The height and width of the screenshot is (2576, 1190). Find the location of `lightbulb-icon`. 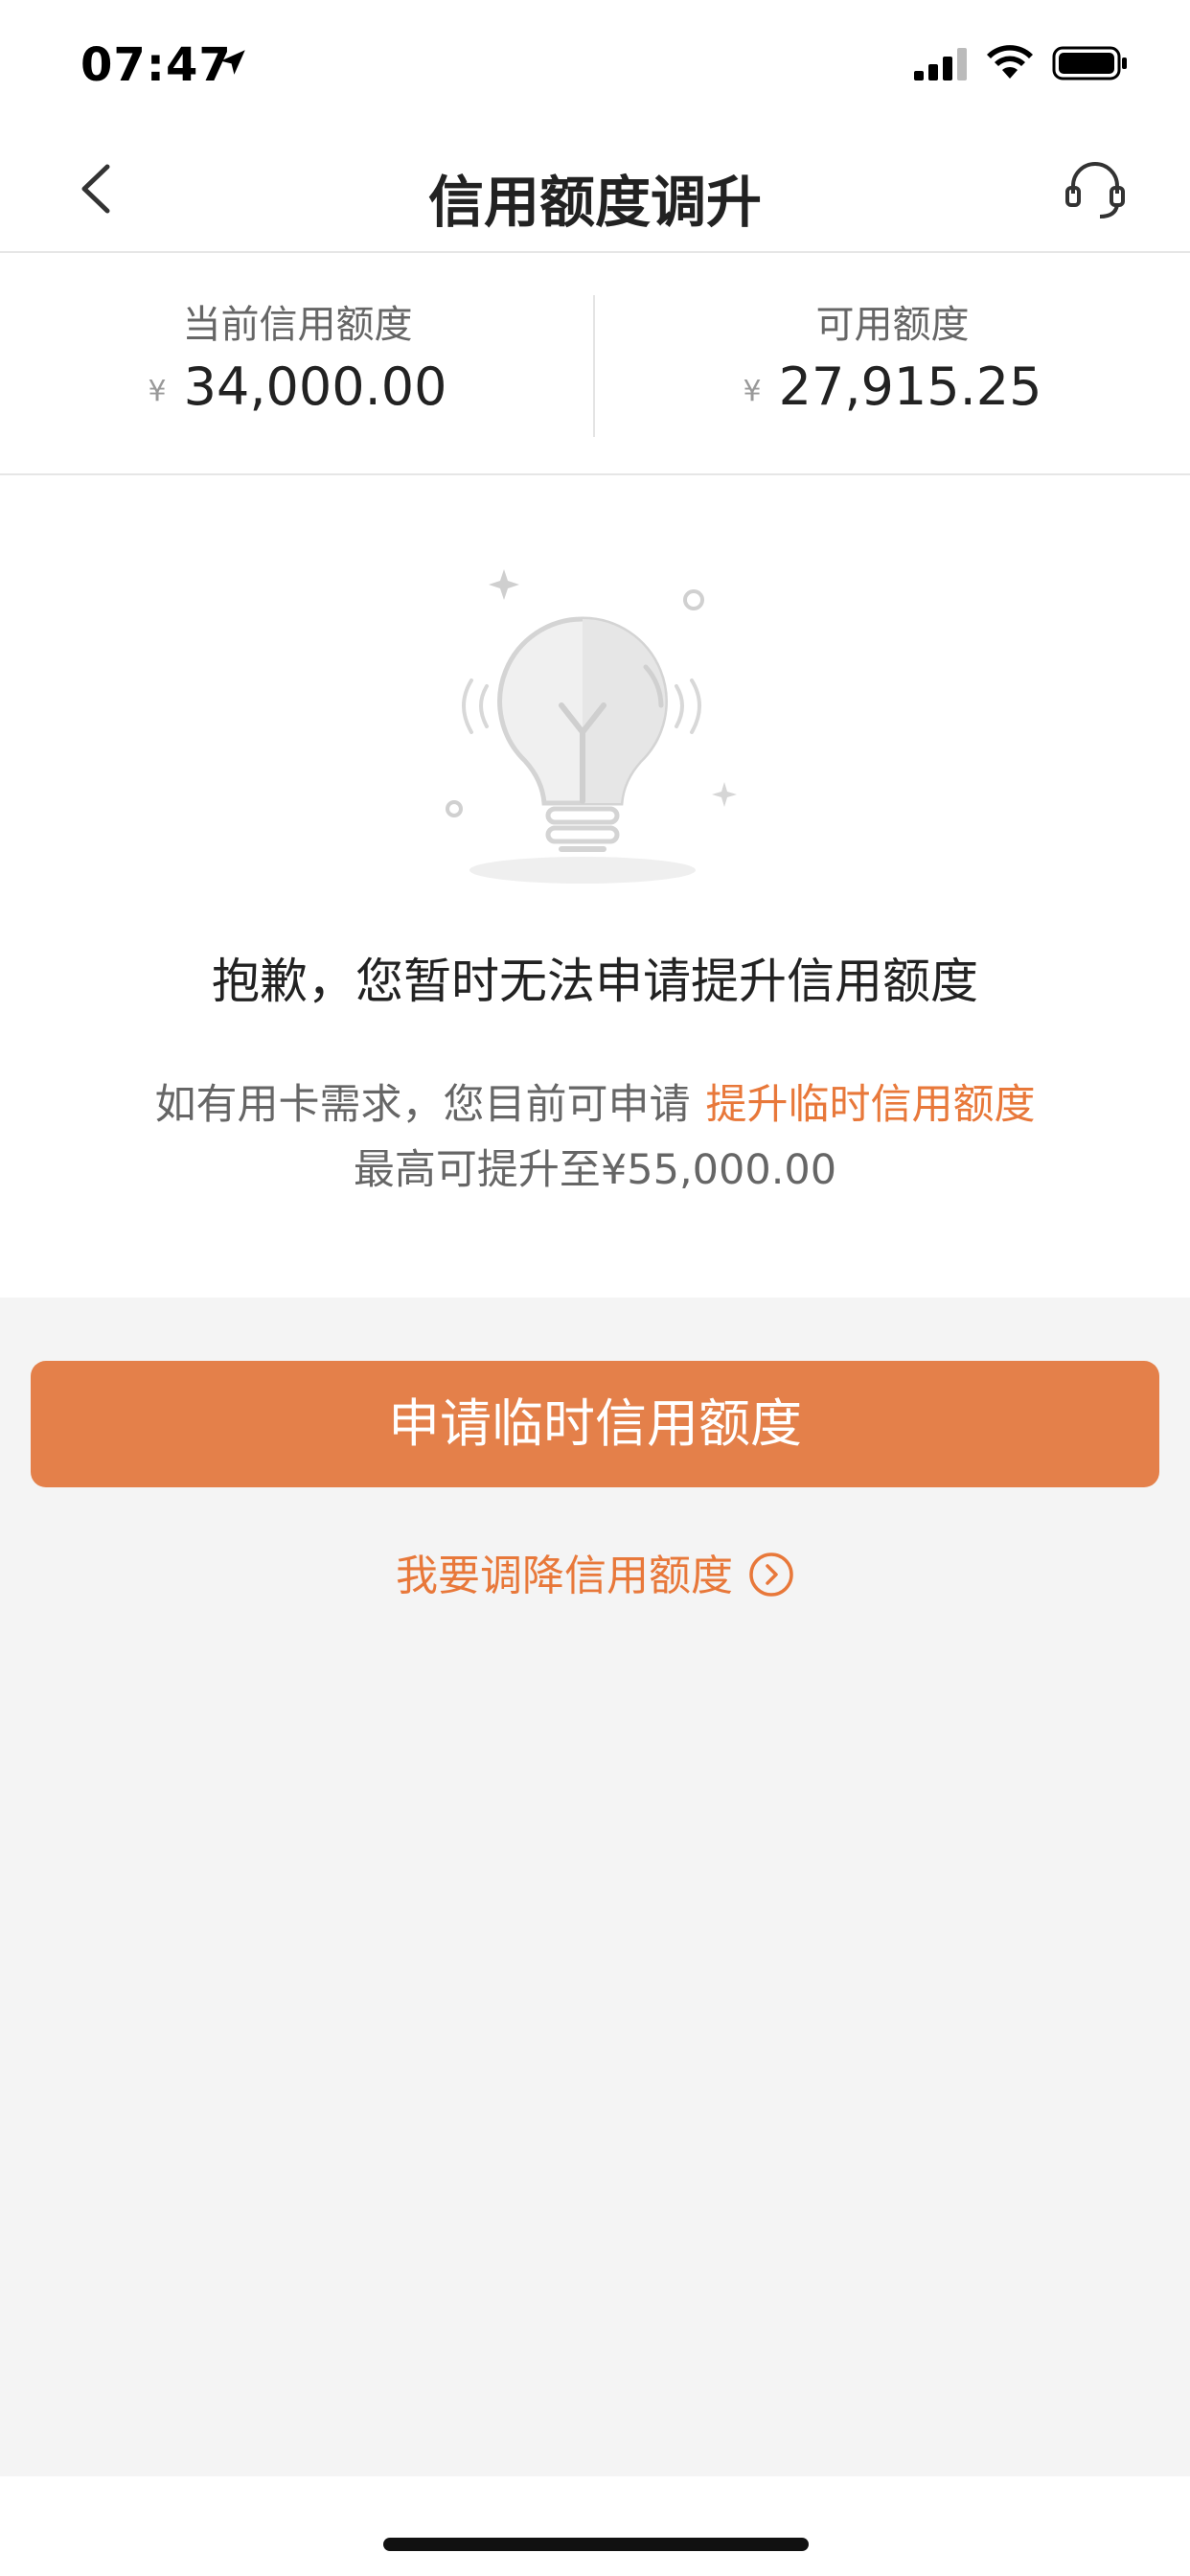

lightbulb-icon is located at coordinates (591, 726).